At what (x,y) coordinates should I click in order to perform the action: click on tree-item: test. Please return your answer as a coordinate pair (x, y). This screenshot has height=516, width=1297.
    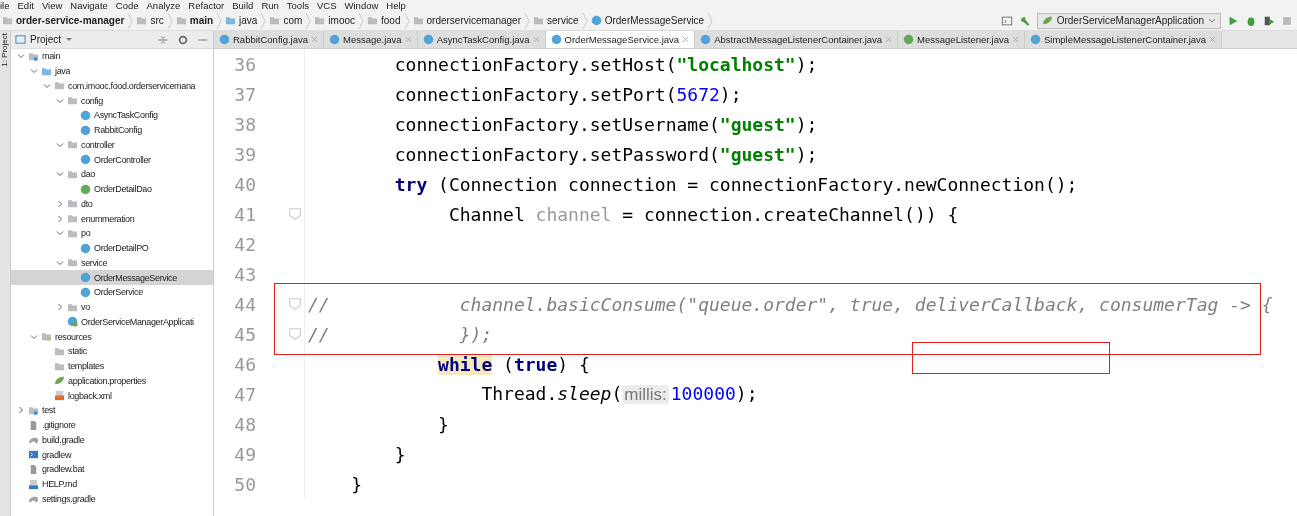
    Looking at the image, I should click on (112, 410).